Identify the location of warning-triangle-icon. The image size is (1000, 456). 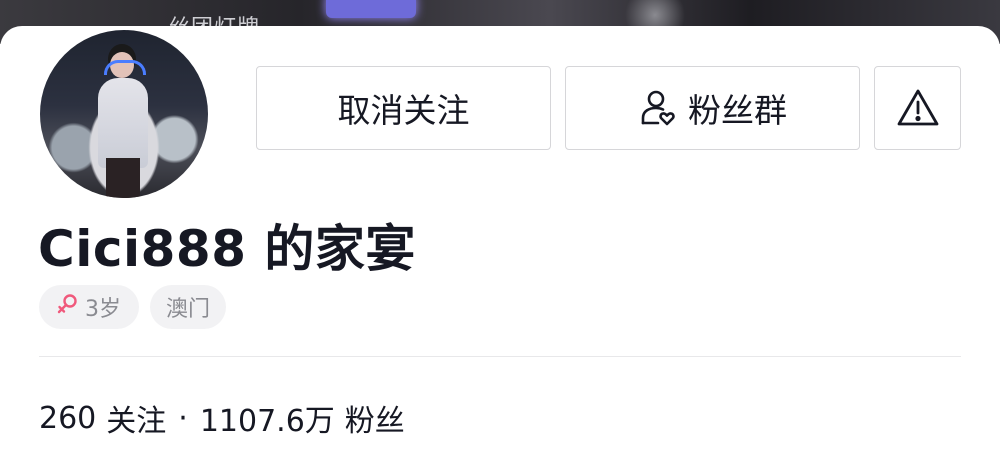
(918, 108).